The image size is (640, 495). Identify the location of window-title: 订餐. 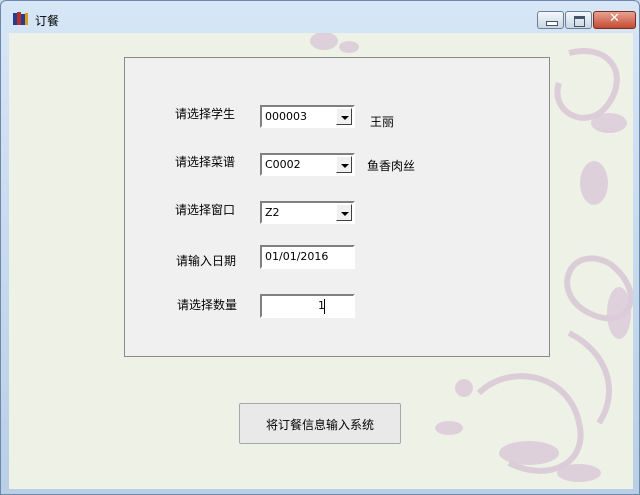
(47, 21).